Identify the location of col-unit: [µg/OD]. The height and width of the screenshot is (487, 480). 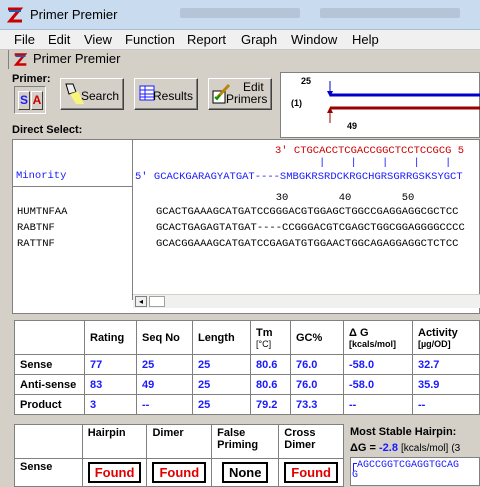
(434, 343).